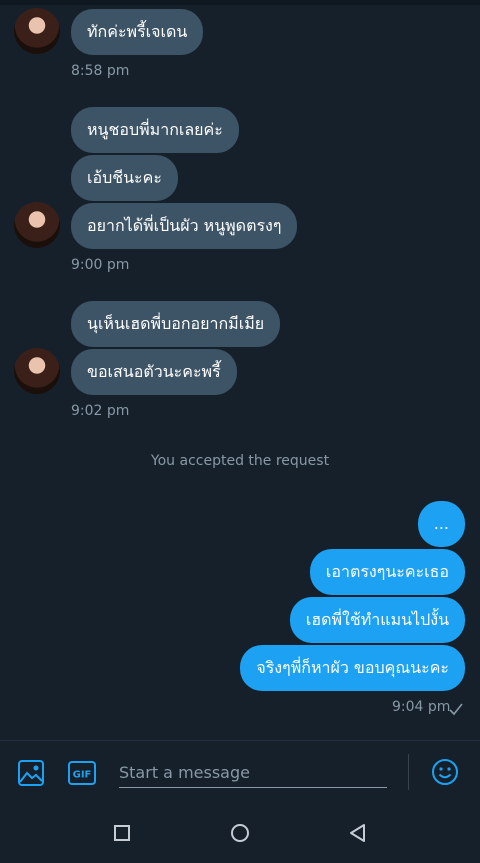  Describe the element at coordinates (82, 775) in the screenshot. I see `gif-label: GIF` at that location.